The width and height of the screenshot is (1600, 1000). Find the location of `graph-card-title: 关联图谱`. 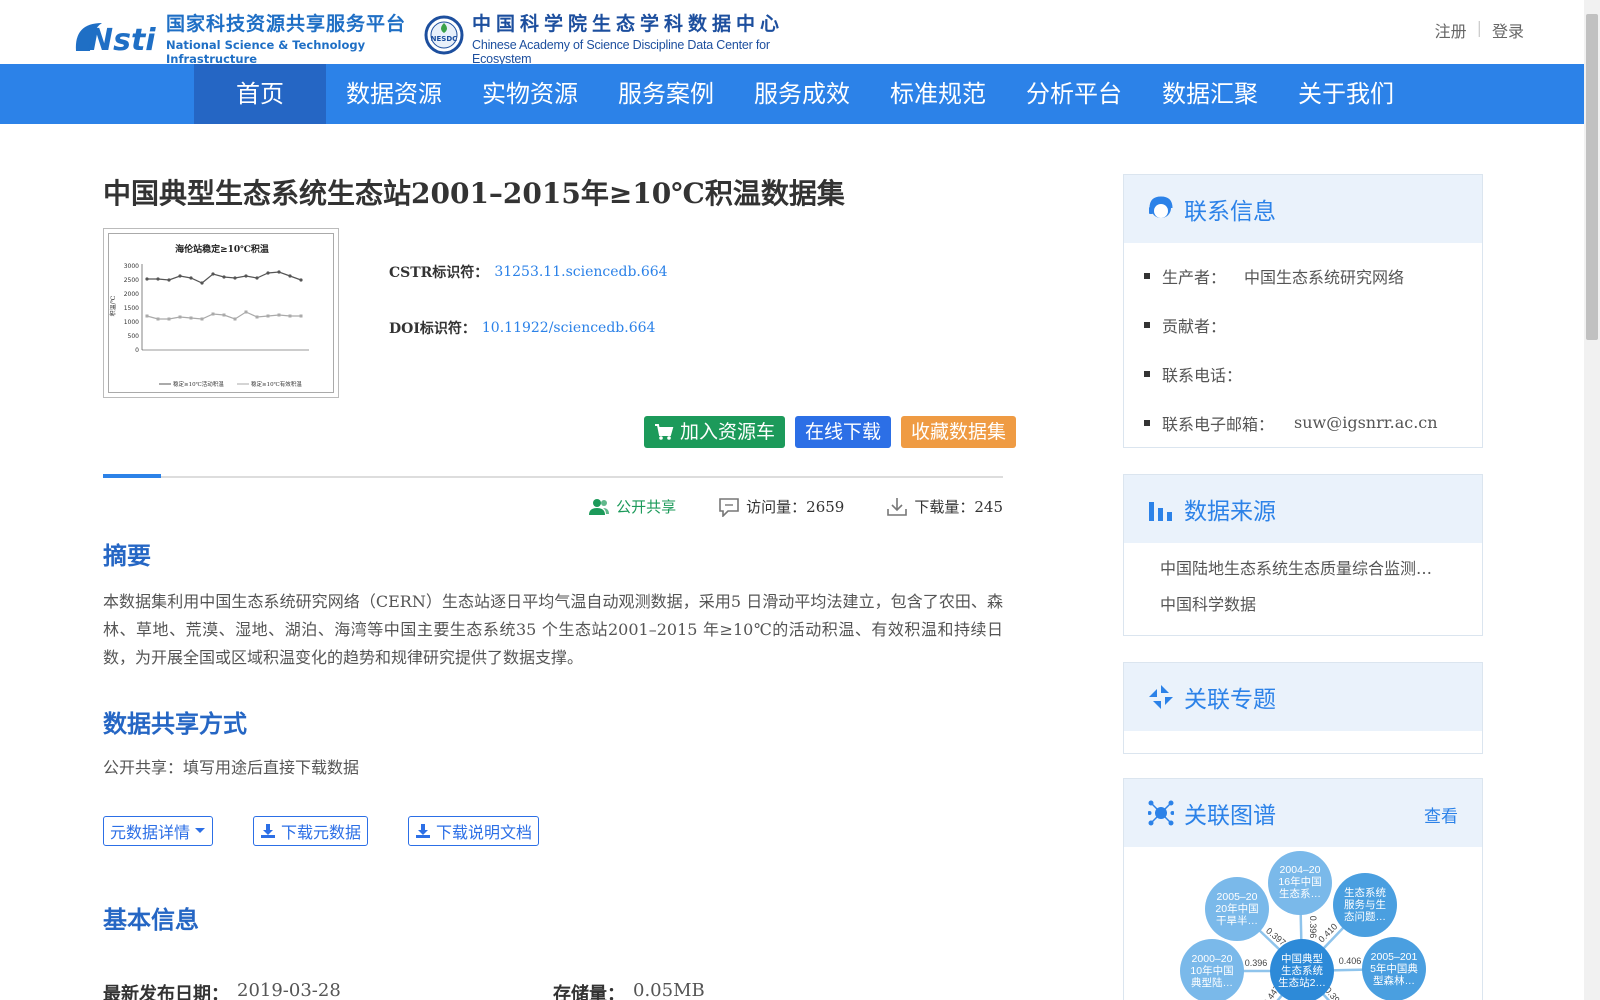

graph-card-title: 关联图谱 is located at coordinates (1230, 816).